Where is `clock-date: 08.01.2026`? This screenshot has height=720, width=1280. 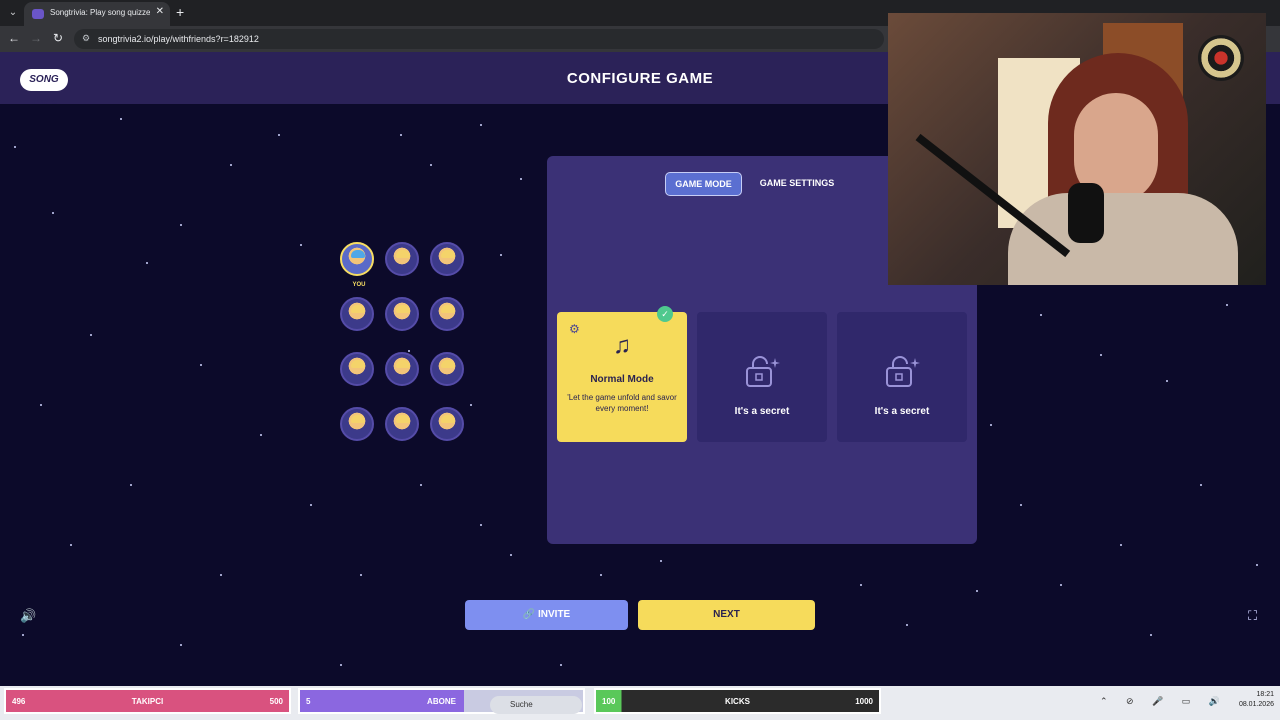 clock-date: 08.01.2026 is located at coordinates (1256, 704).